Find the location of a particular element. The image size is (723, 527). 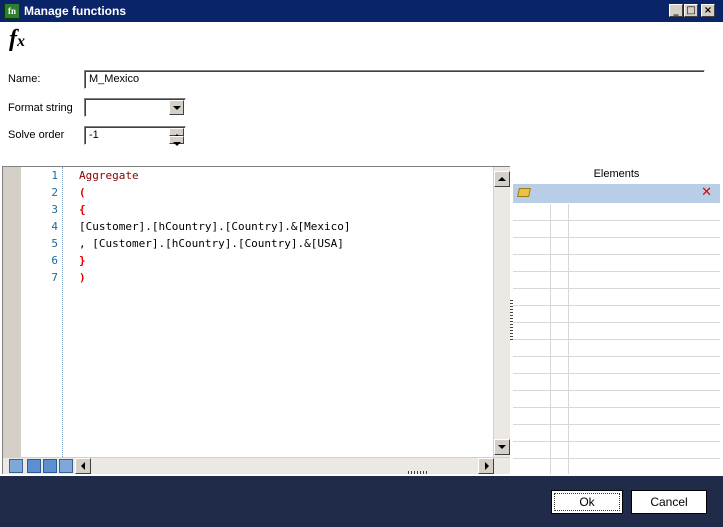

maximize-button: □ is located at coordinates (691, 10).